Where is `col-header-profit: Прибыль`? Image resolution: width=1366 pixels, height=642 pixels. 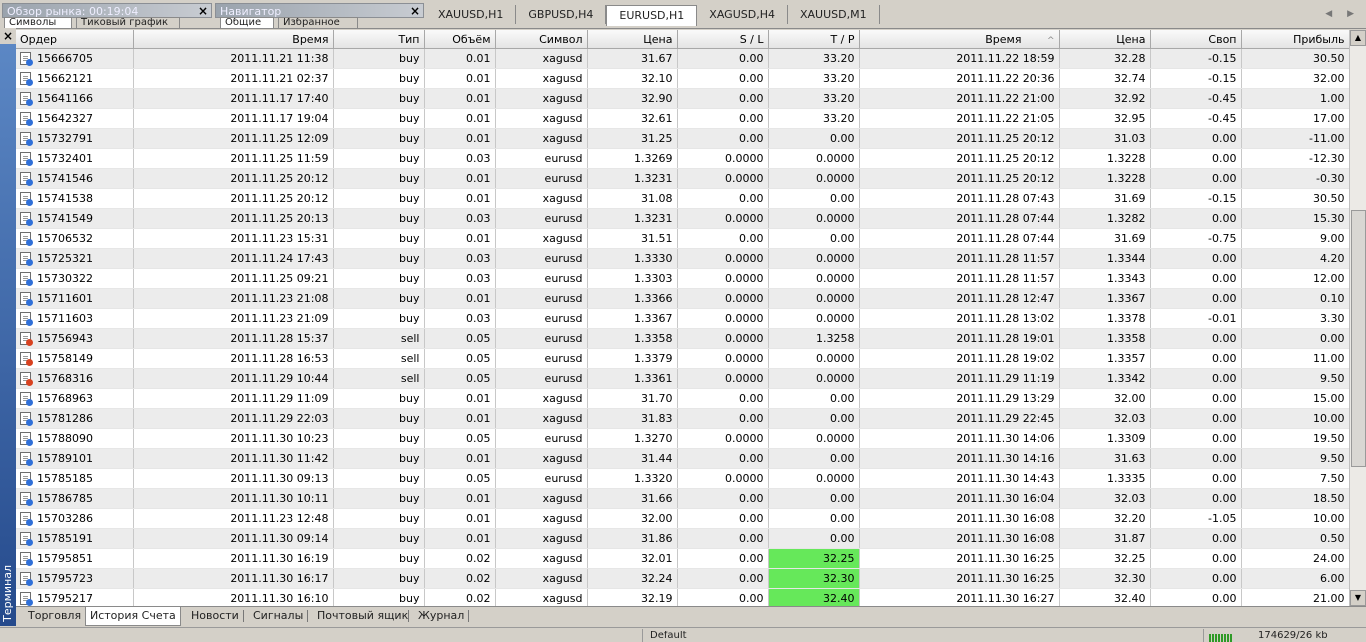
col-header-profit: Прибыль is located at coordinates (1295, 39).